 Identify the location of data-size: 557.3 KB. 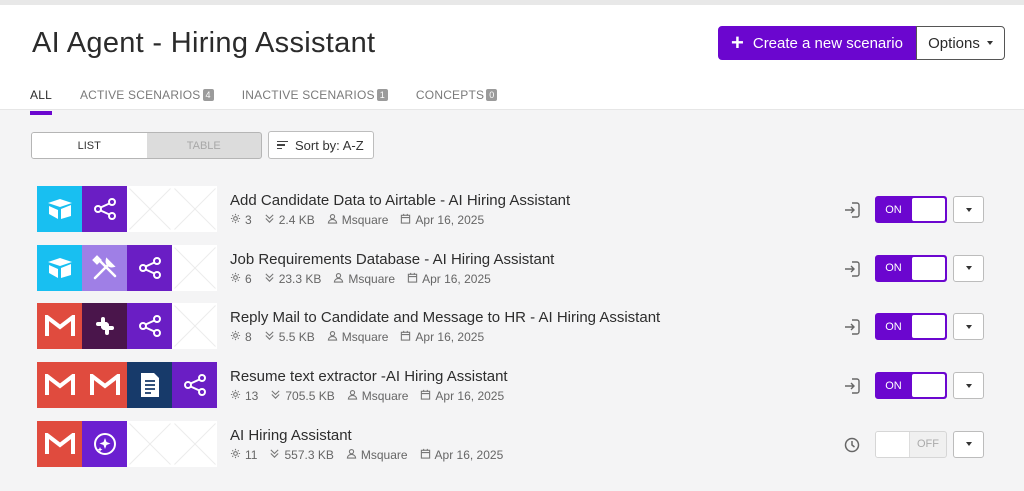
(309, 454).